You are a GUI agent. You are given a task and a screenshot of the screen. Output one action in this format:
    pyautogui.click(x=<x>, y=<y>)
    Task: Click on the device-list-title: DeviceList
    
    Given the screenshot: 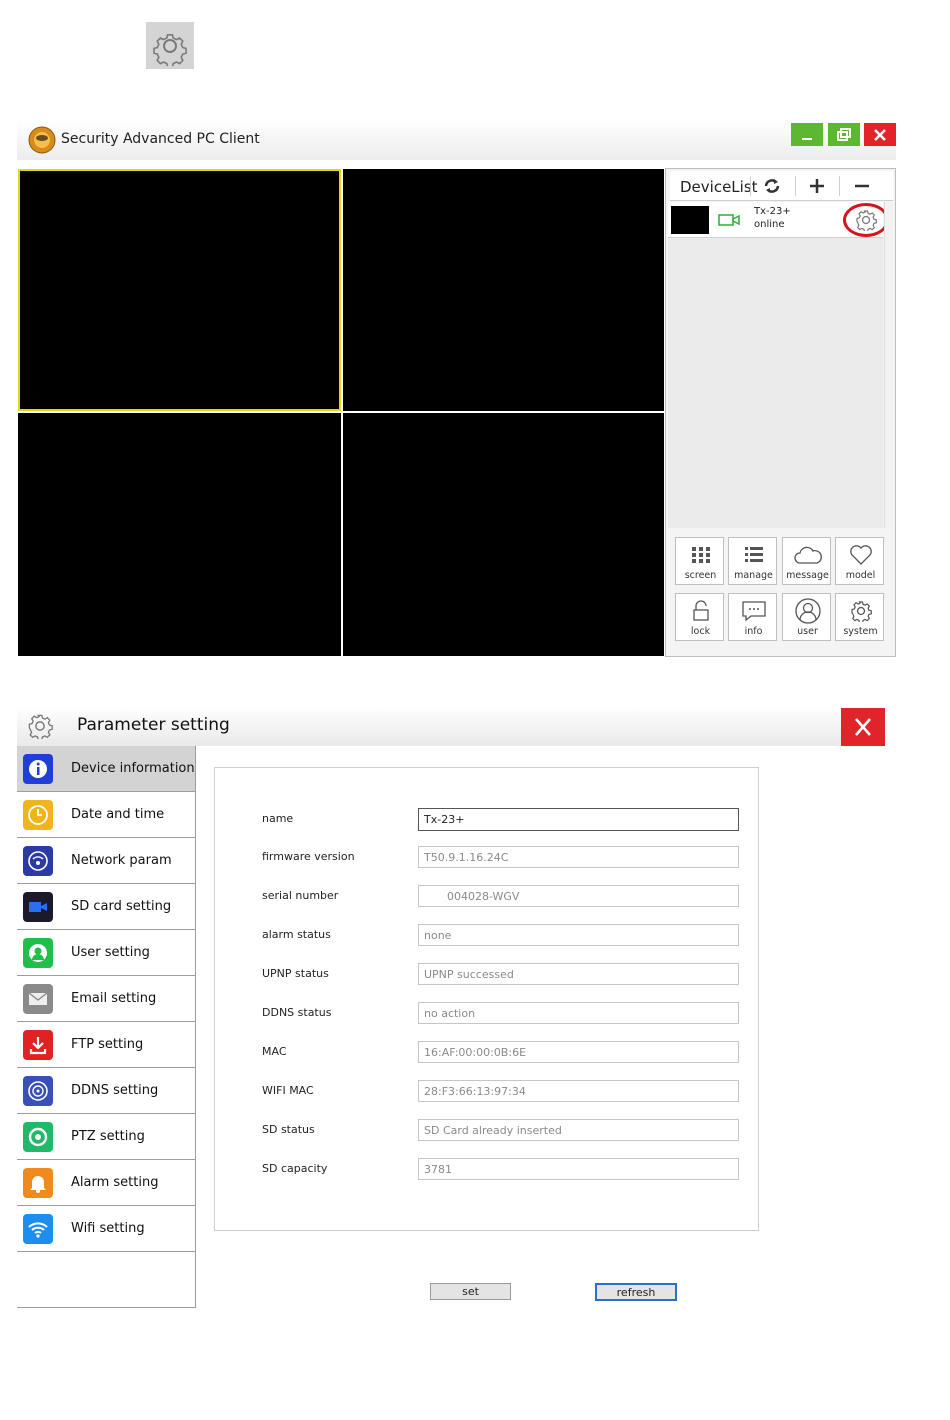 What is the action you would take?
    pyautogui.click(x=719, y=187)
    